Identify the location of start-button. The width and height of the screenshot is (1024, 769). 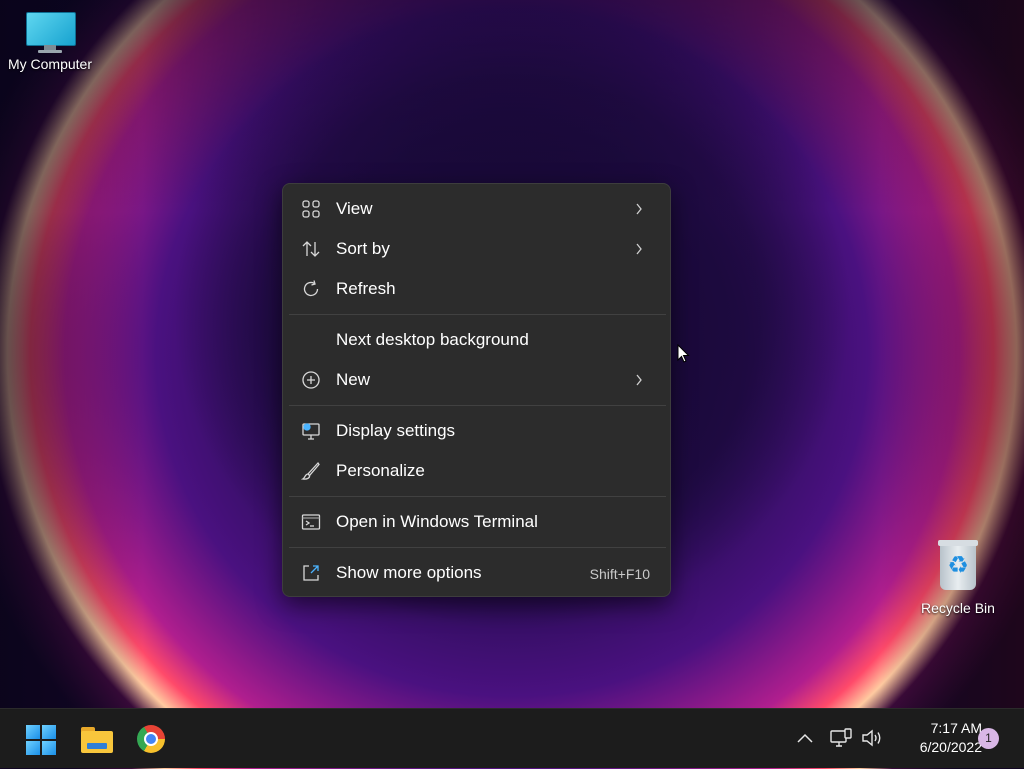
(41, 739).